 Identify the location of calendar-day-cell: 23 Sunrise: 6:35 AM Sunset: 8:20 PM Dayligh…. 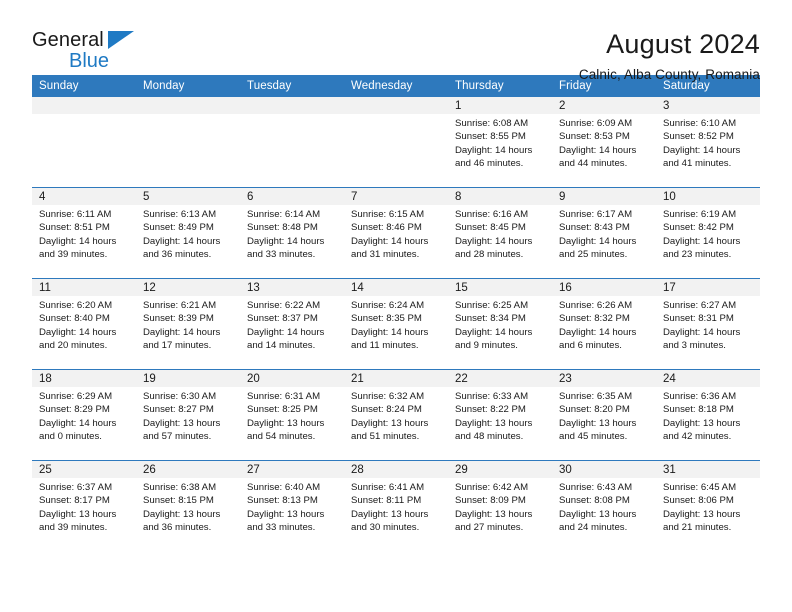
(604, 415).